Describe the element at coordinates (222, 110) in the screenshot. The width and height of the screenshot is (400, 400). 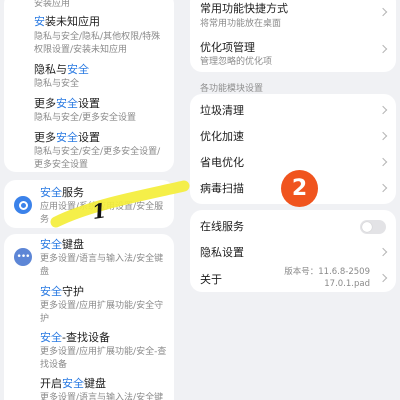
I see `module-label: 垃圾清理` at that location.